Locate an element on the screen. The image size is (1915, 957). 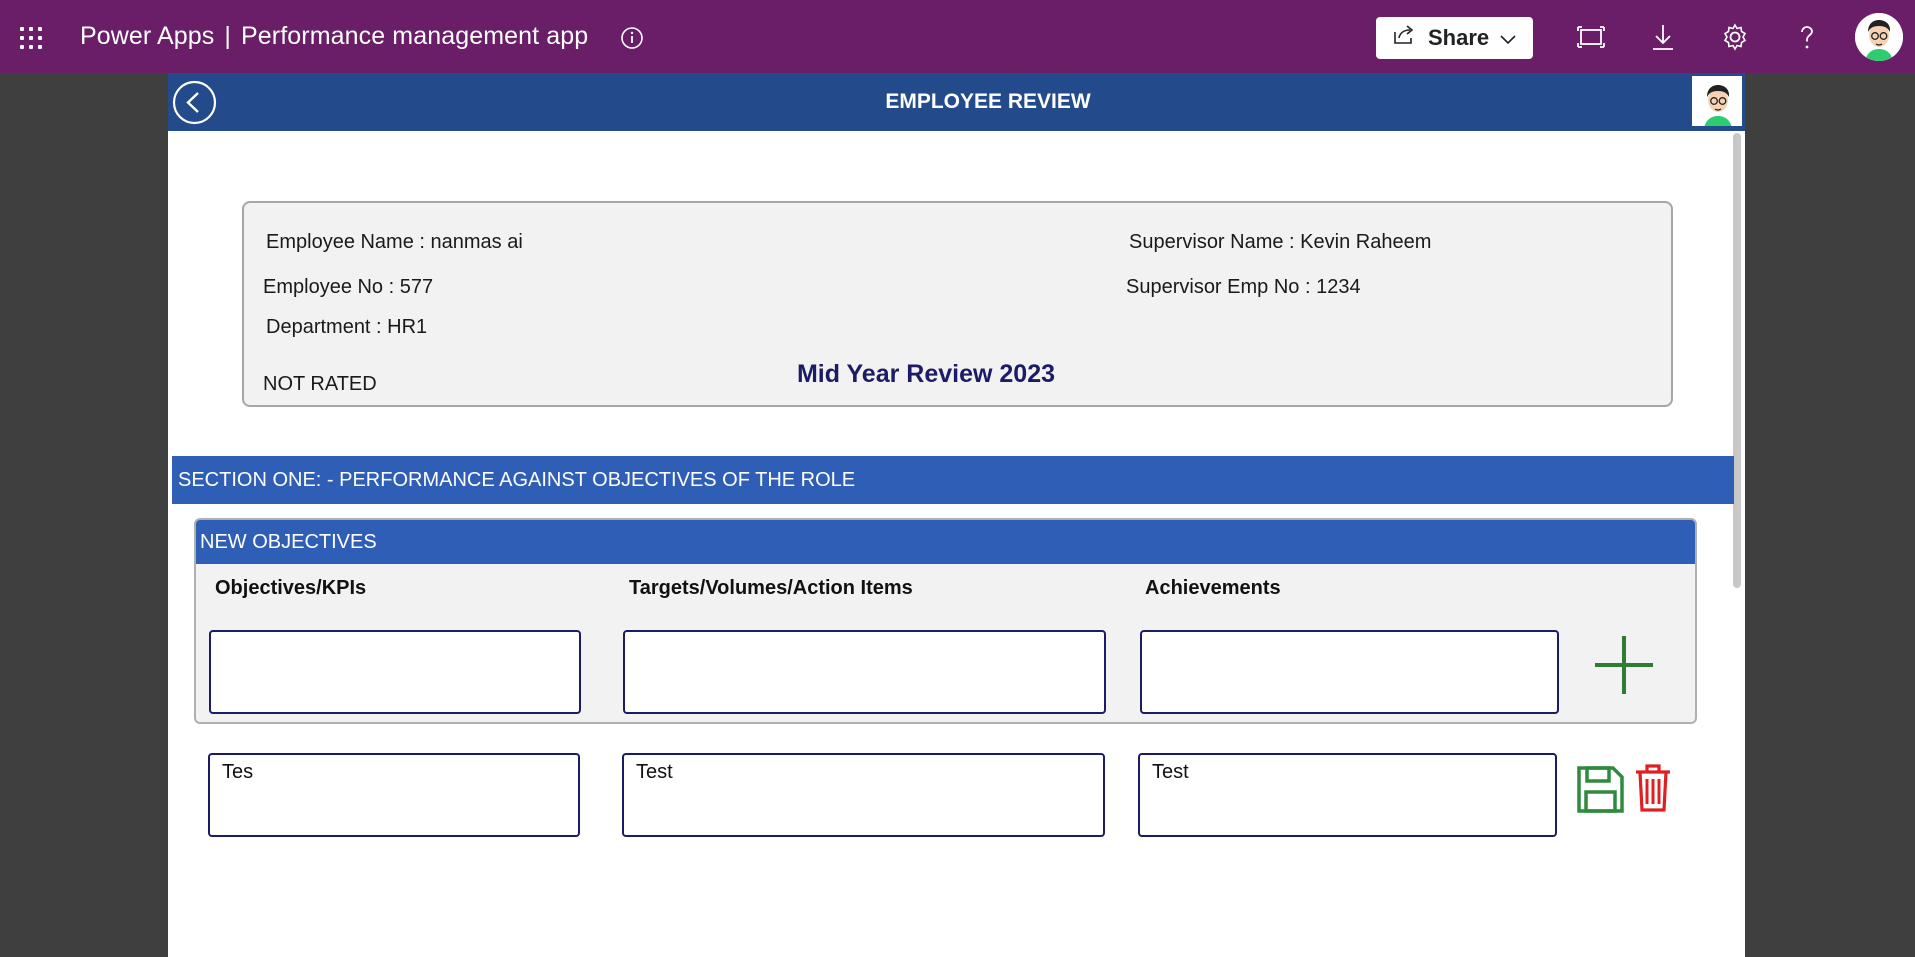
employee-department: Department : HR1 is located at coordinates (347, 327).